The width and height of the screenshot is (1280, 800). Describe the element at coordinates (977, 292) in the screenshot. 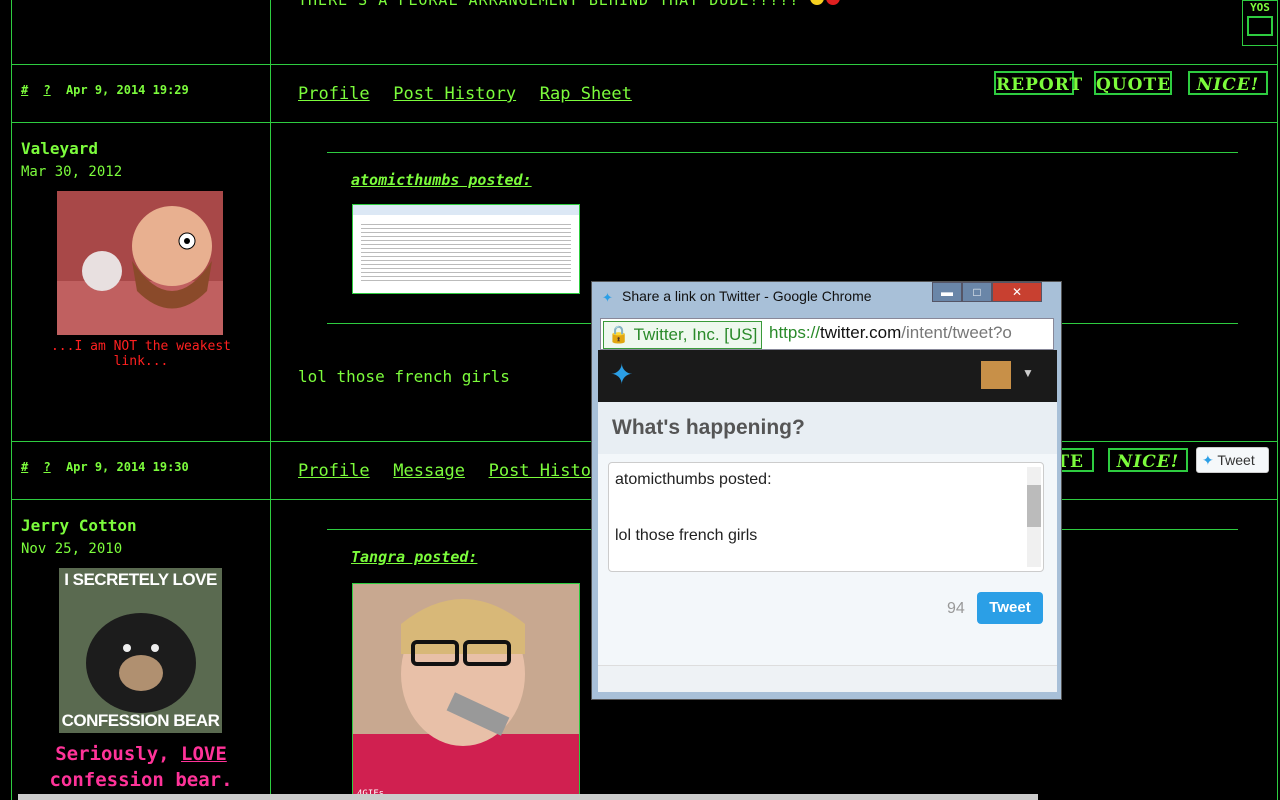

I see `maximize-button: □` at that location.